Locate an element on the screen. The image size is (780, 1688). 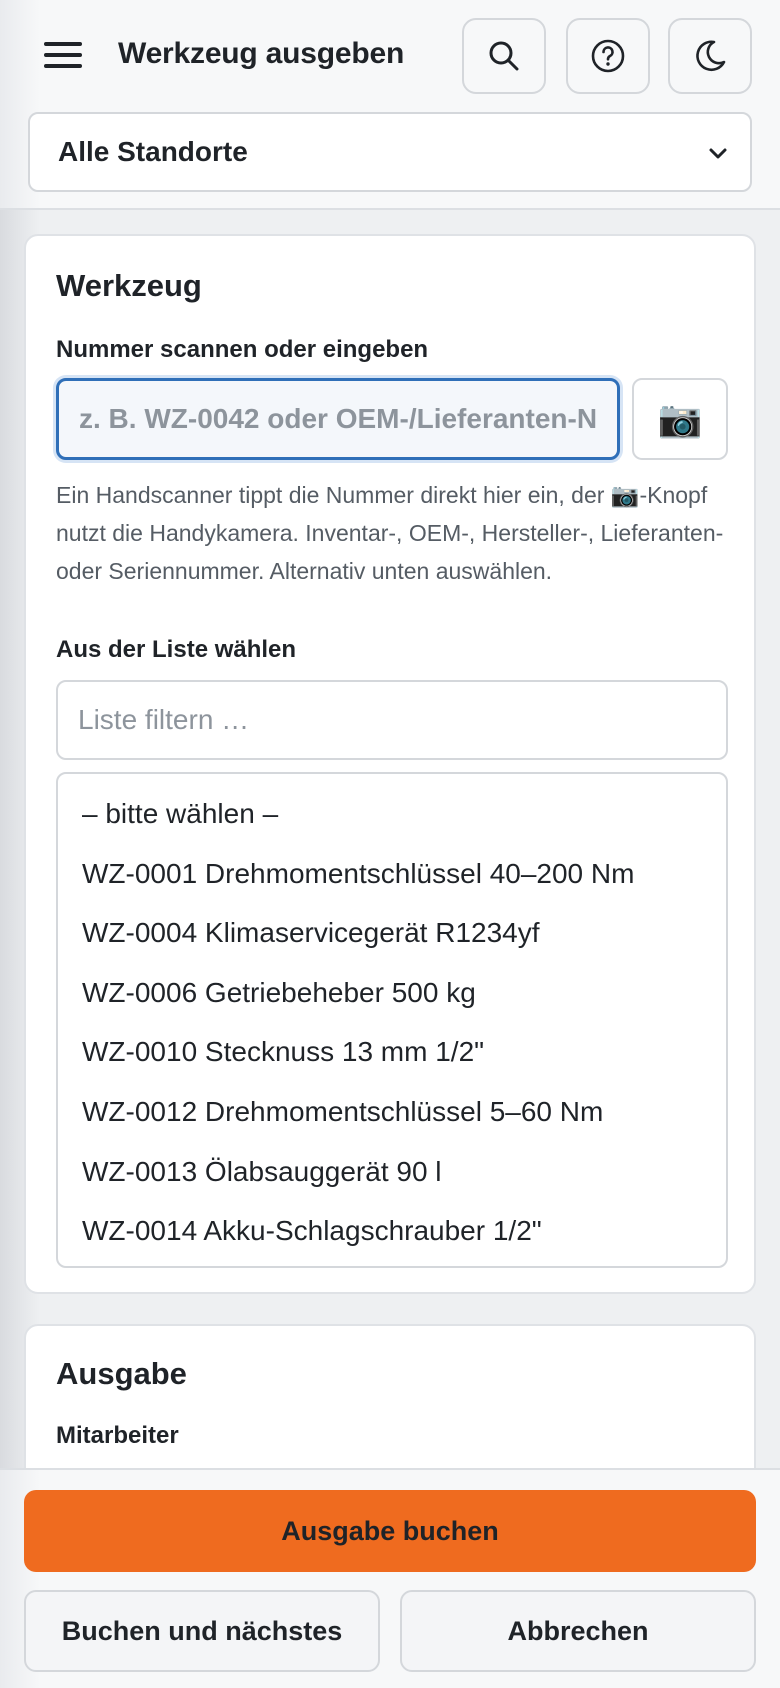
help-button is located at coordinates (608, 56).